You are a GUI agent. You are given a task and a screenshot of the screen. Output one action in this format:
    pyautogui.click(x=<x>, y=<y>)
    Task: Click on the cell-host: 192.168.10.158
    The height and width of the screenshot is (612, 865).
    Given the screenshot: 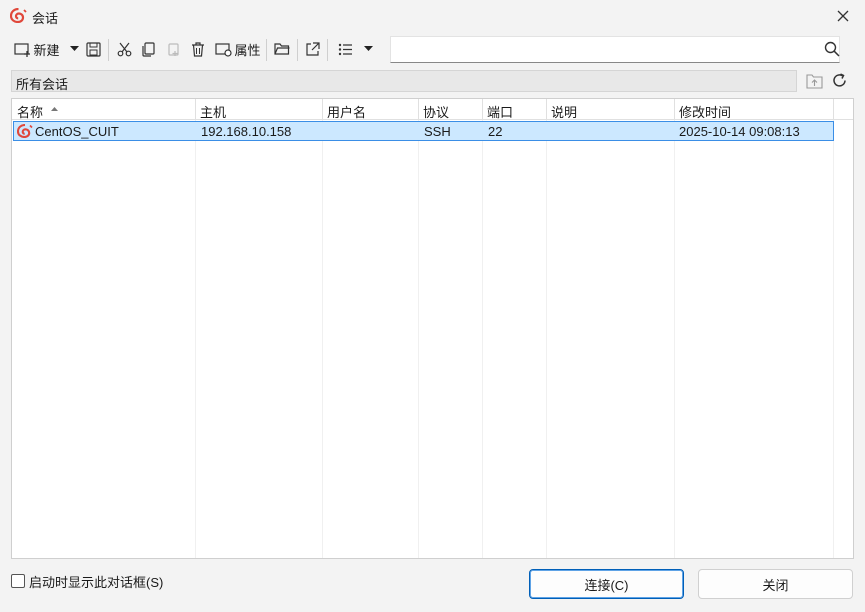 What is the action you would take?
    pyautogui.click(x=246, y=131)
    